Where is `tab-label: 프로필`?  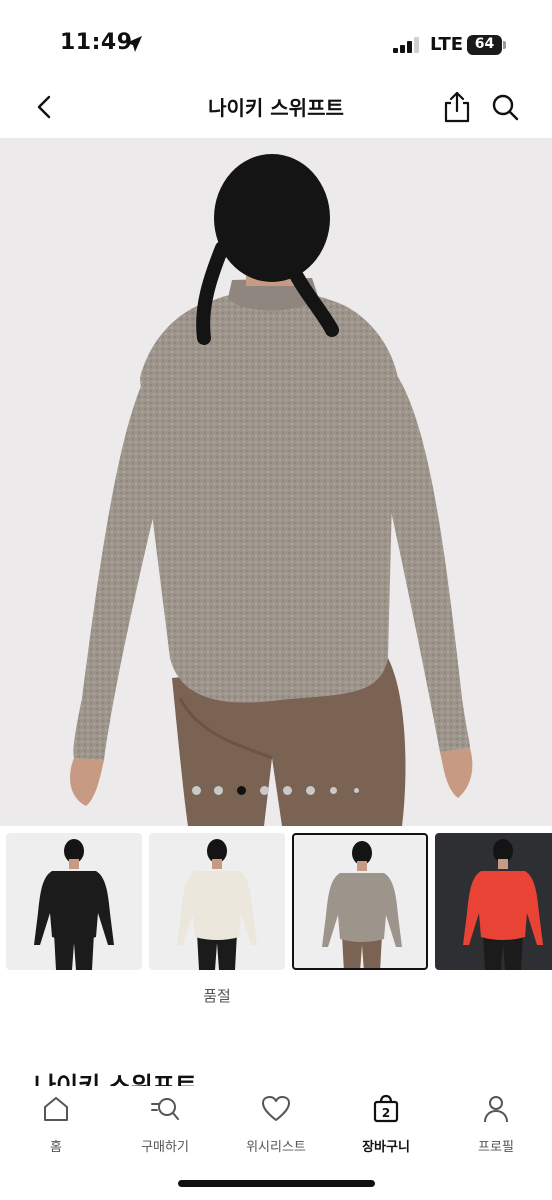
tab-label: 프로필 is located at coordinates (496, 1147).